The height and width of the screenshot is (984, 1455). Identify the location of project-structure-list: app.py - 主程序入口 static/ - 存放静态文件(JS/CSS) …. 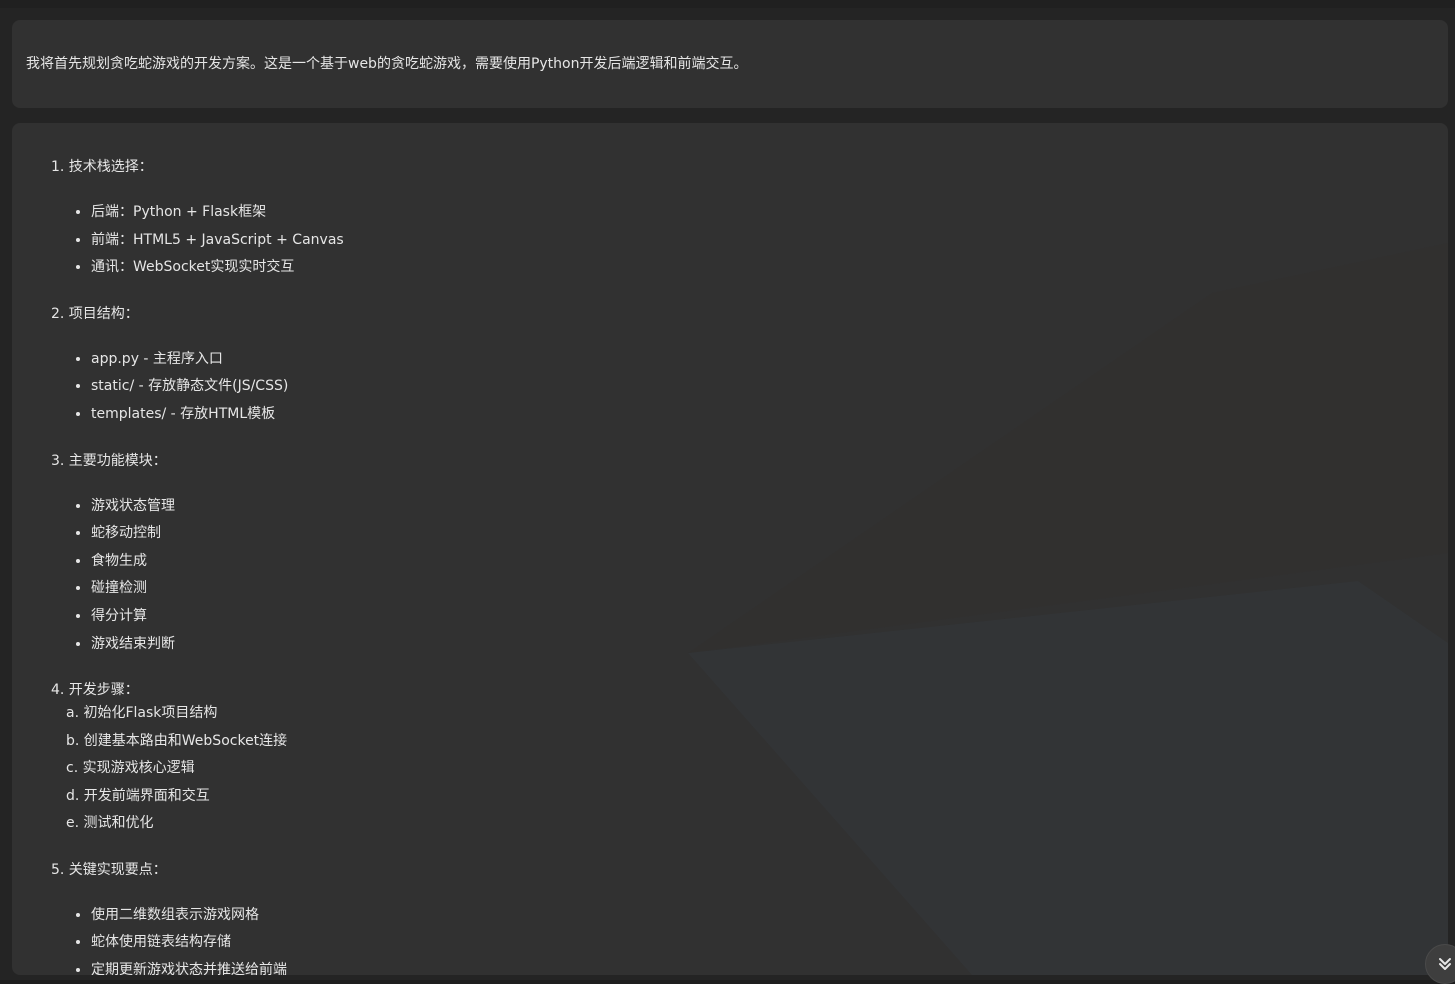
(749, 387).